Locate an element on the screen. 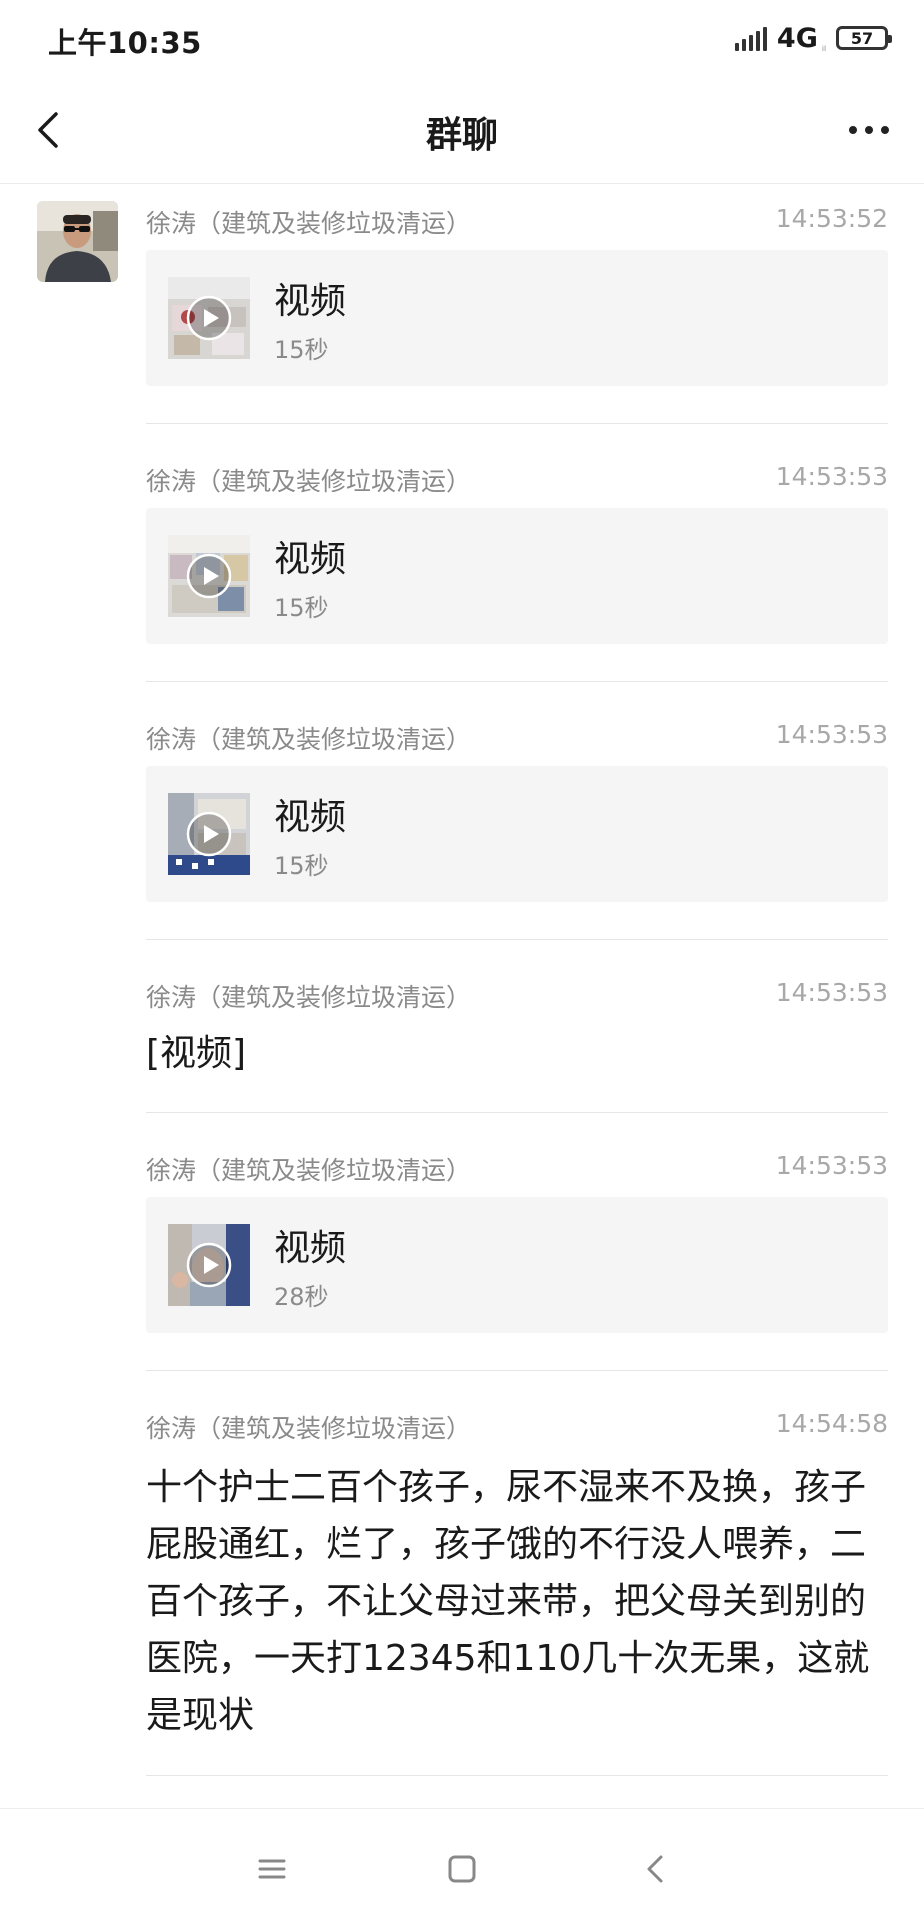 Image resolution: width=924 pixels, height=1921 pixels. message-item: 徐涛（建筑及装修垃圾清运） 14:53:53 [视频] is located at coordinates (517, 1033).